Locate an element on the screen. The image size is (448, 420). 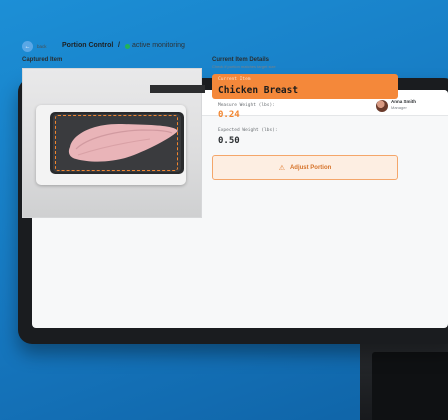
arrow-left-icon: ← is located at coordinates (27, 46).